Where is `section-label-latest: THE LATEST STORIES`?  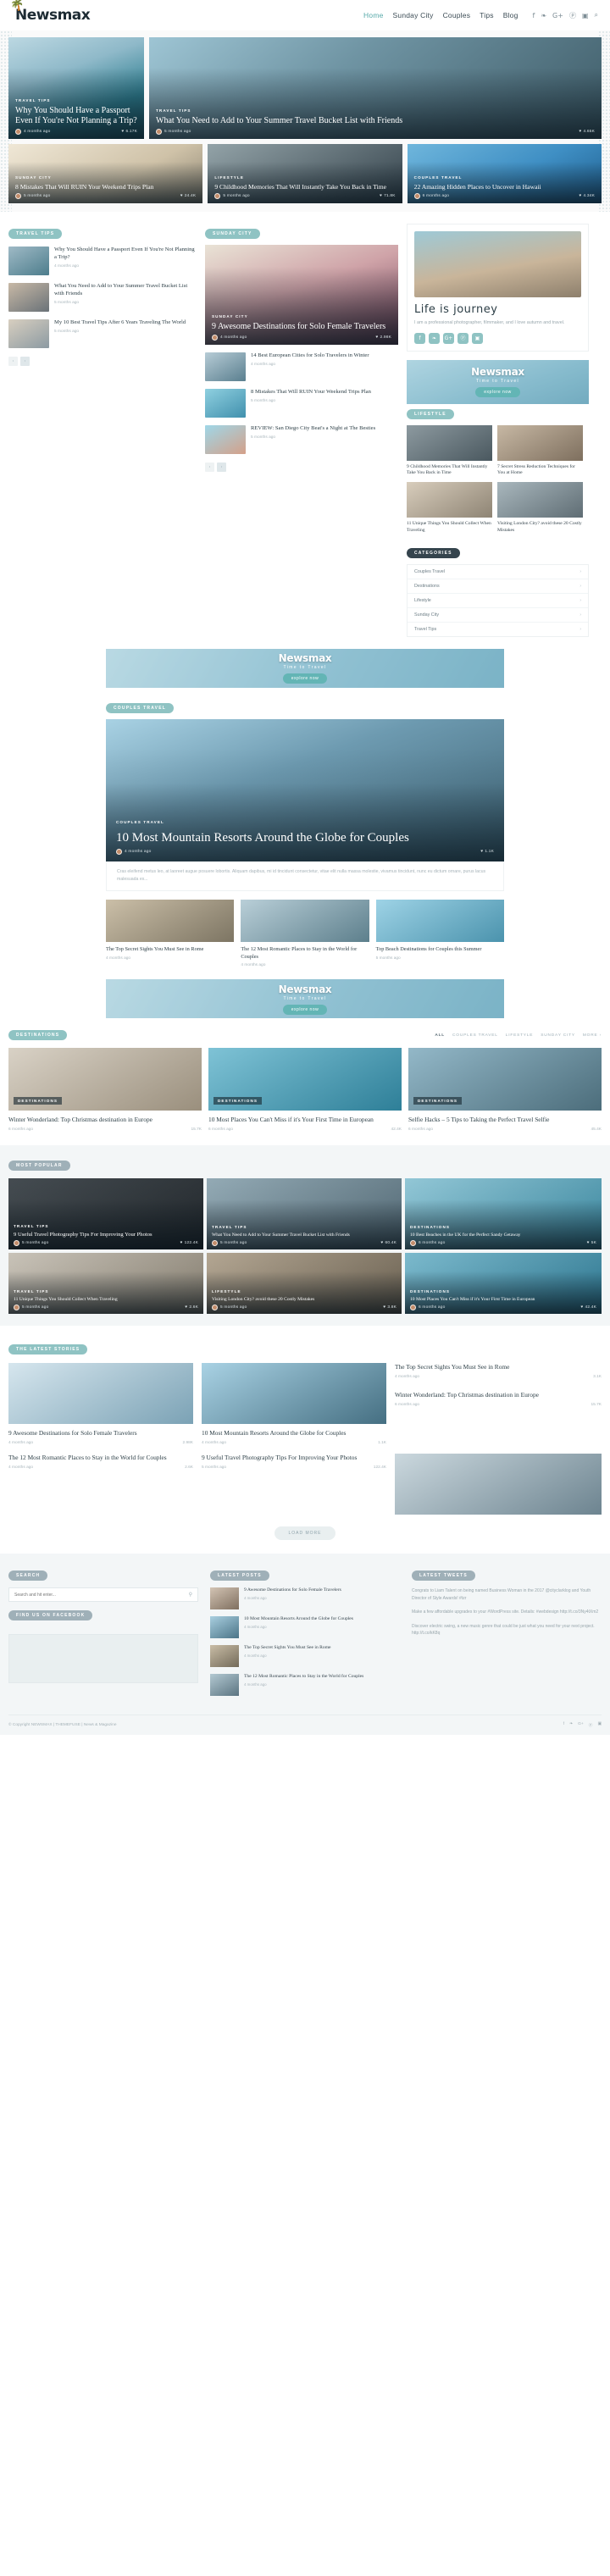 section-label-latest: THE LATEST STORIES is located at coordinates (48, 1349).